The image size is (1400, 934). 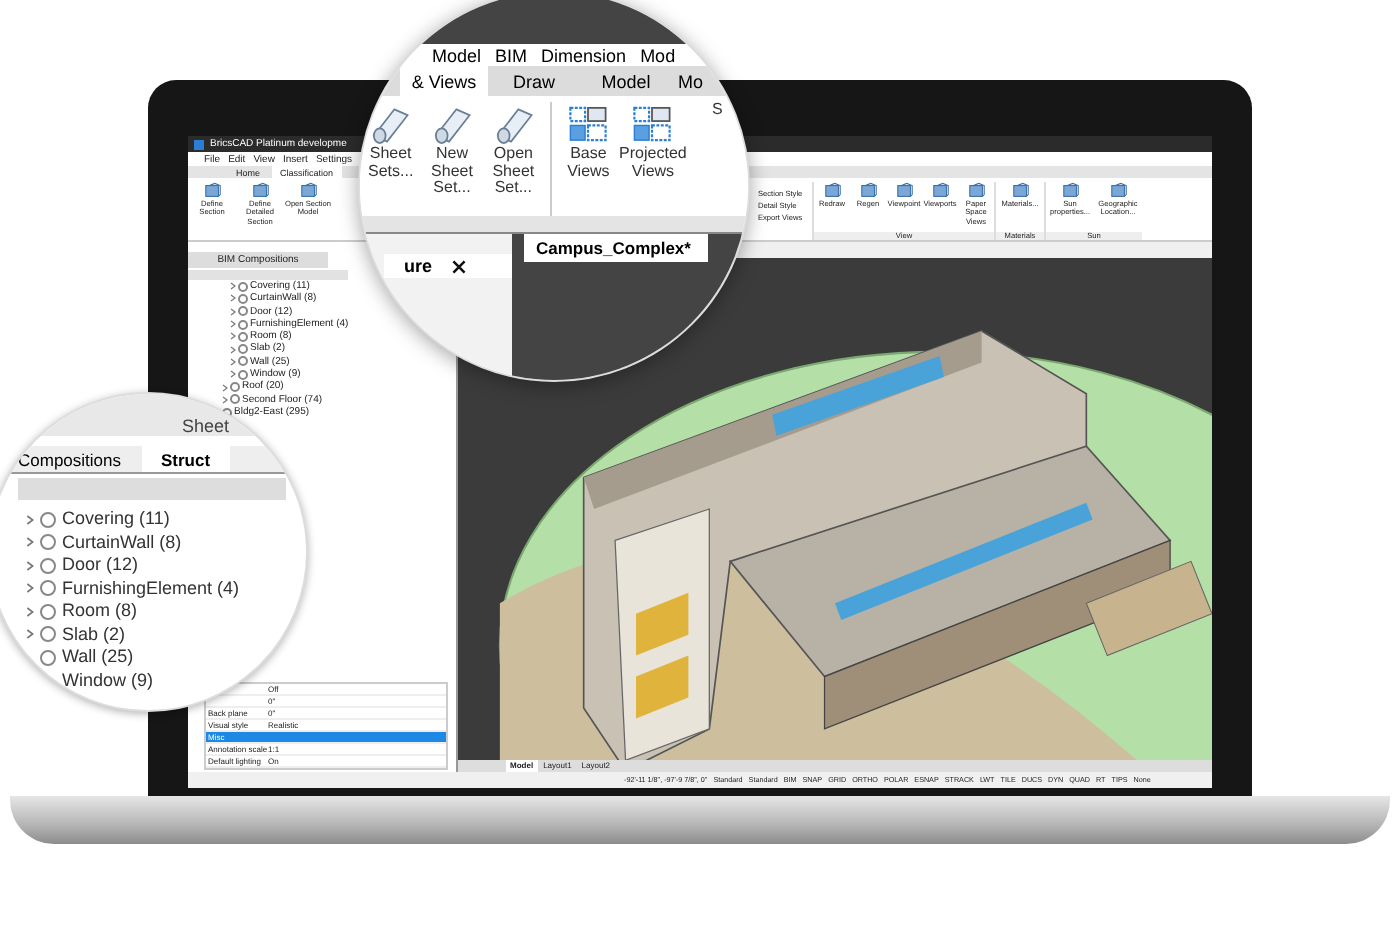 I want to click on tree-item: Room (8), so click(x=100, y=611).